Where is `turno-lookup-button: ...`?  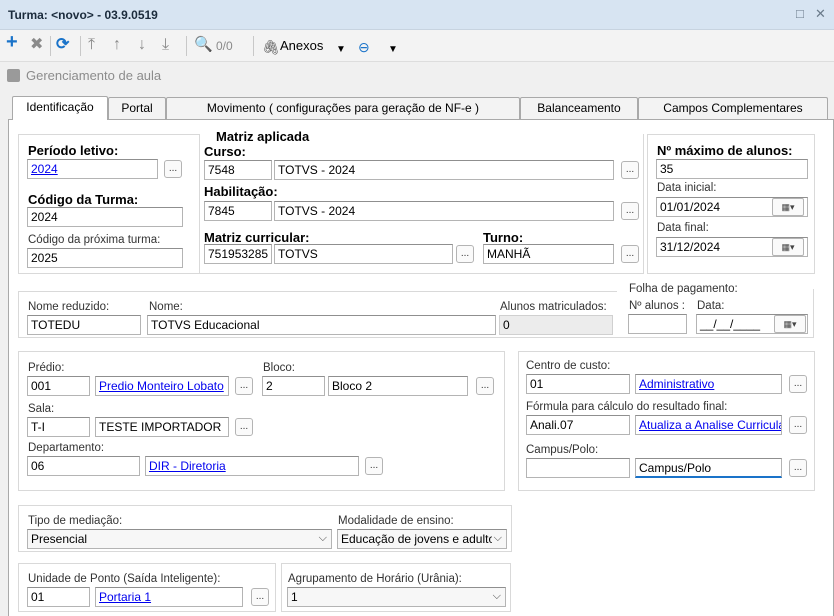 turno-lookup-button: ... is located at coordinates (630, 254).